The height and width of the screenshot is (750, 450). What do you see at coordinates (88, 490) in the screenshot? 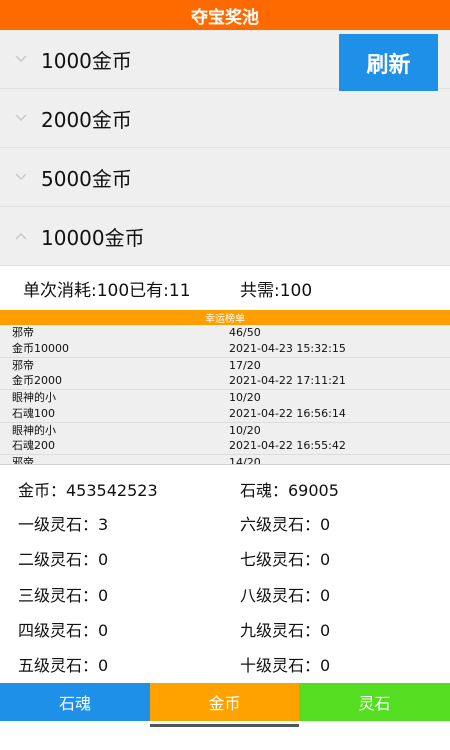
I see `gold-balance: 金币：453542523` at bounding box center [88, 490].